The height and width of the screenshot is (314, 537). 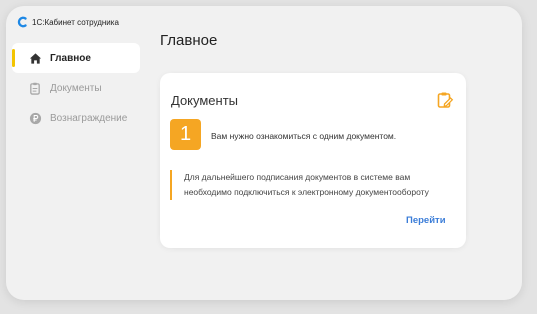 I want to click on sidebar-item-documents: Документы, so click(x=76, y=88).